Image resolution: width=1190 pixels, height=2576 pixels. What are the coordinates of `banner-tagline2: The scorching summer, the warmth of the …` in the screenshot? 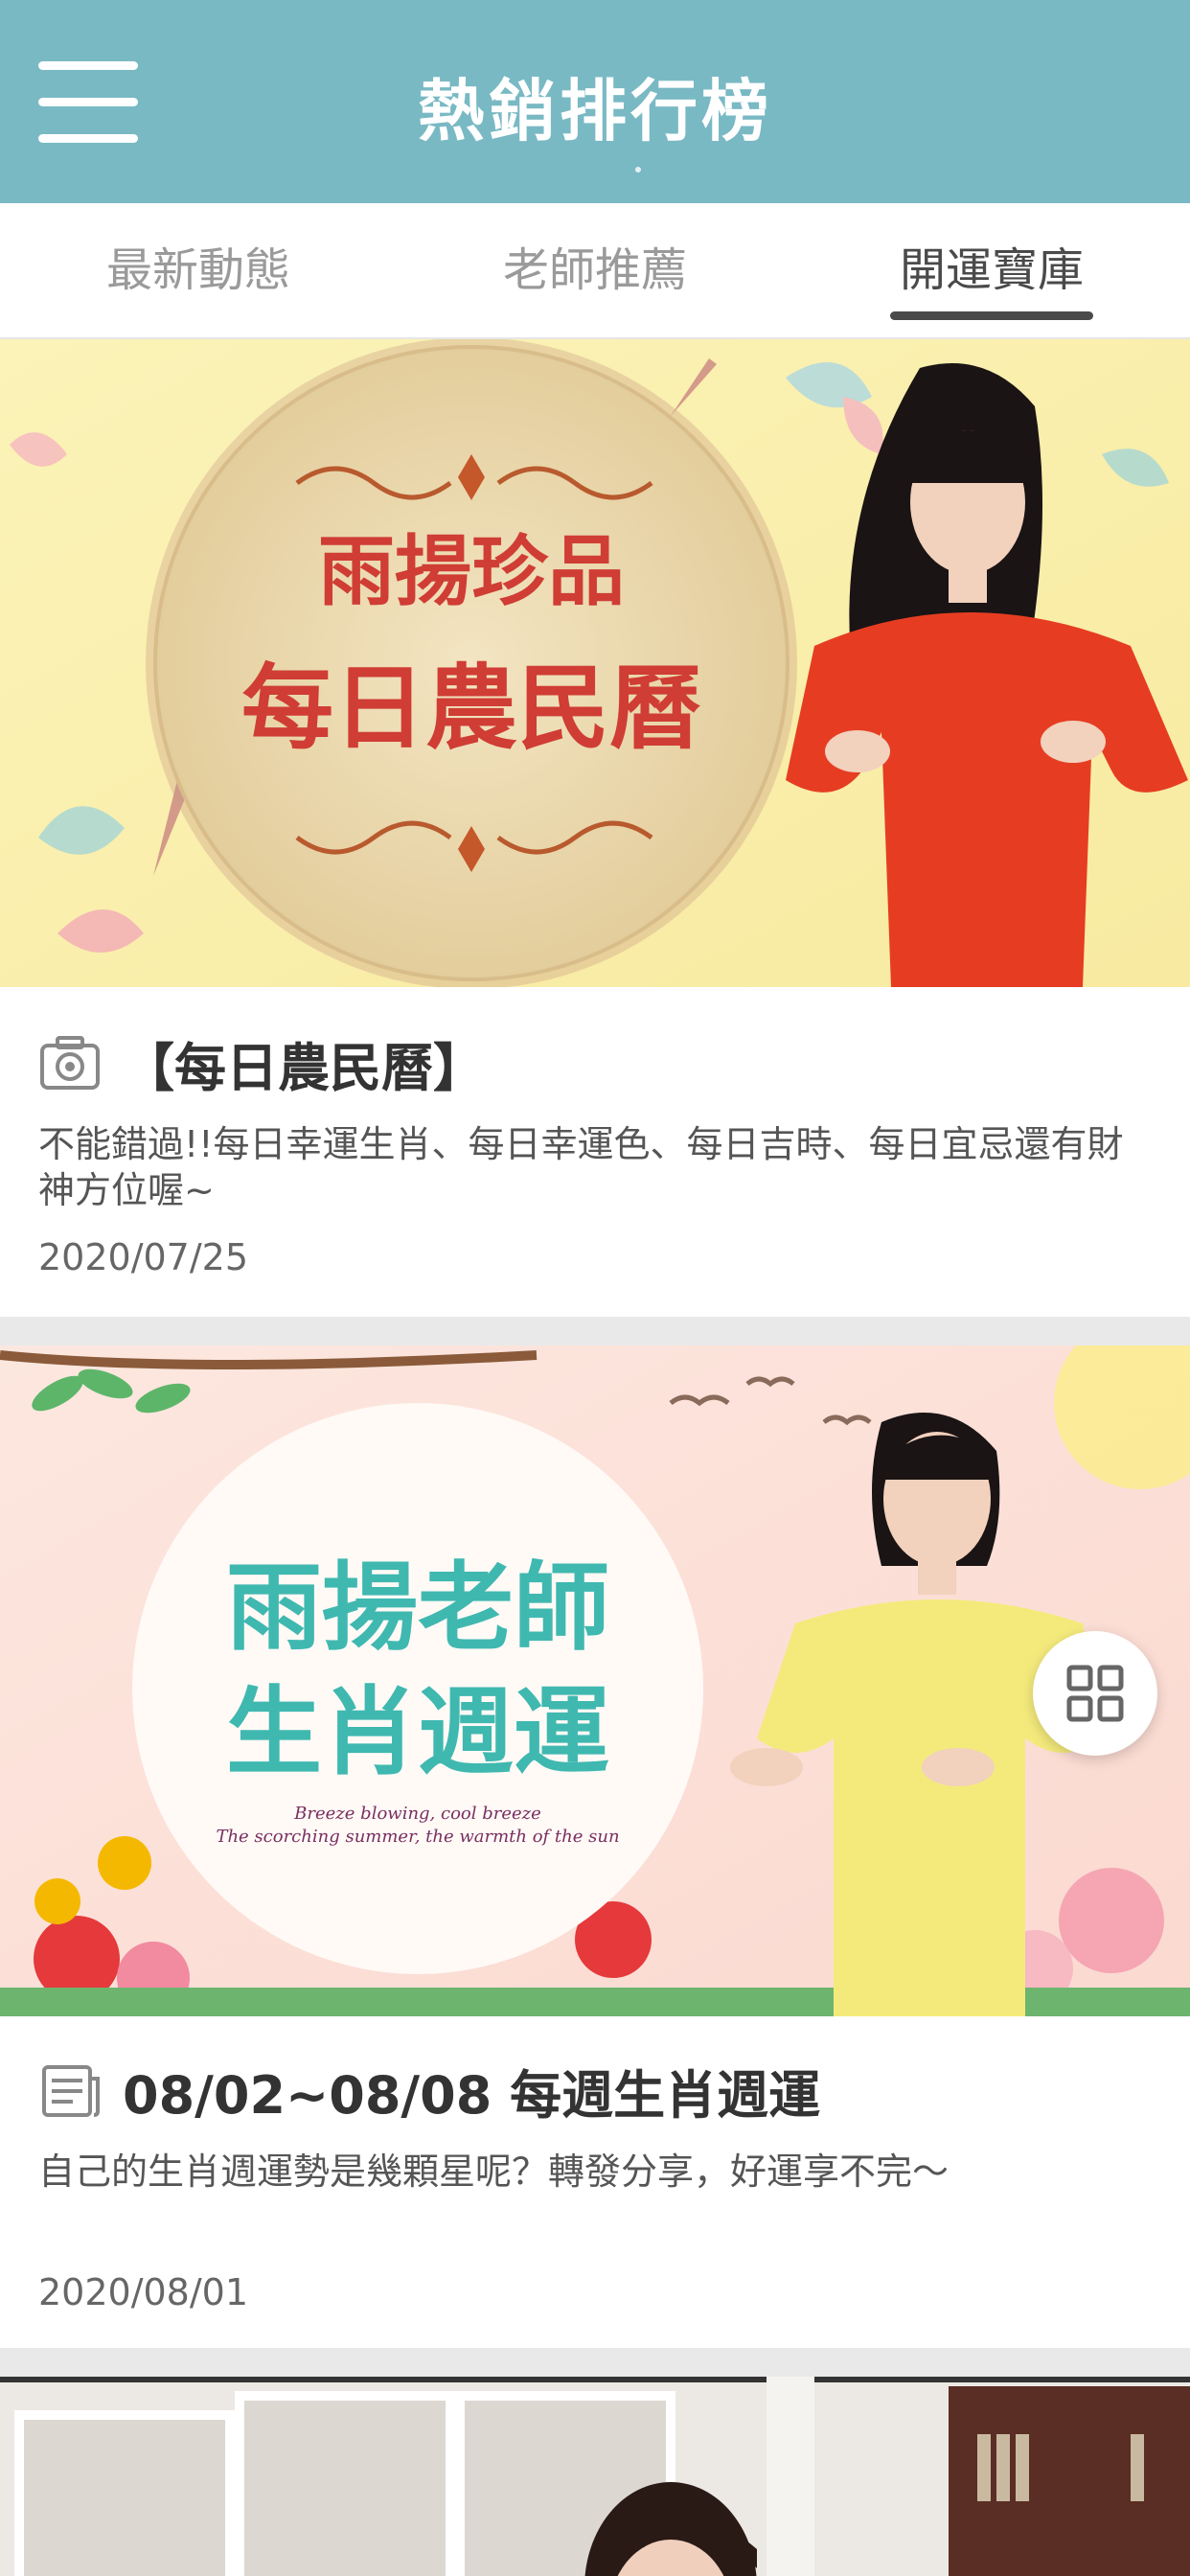 It's located at (418, 1837).